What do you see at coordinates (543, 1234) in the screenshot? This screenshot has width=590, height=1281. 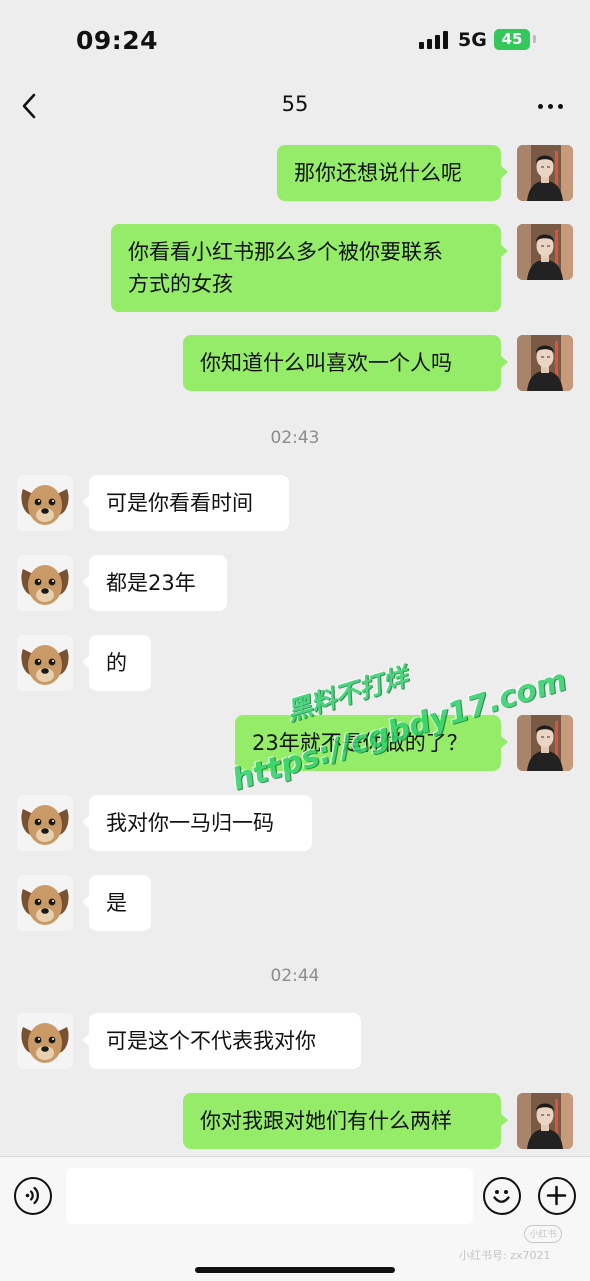 I see `xiaohongshu-logo: 小红书` at bounding box center [543, 1234].